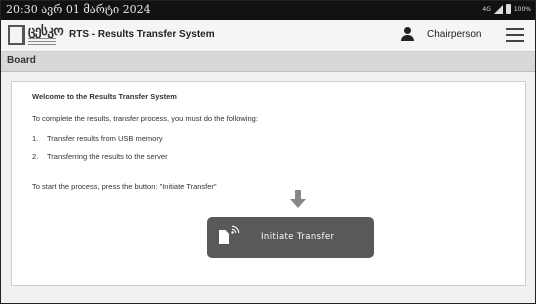  What do you see at coordinates (104, 96) in the screenshot?
I see `welcome-heading: Welcome to the Results Transfer System` at bounding box center [104, 96].